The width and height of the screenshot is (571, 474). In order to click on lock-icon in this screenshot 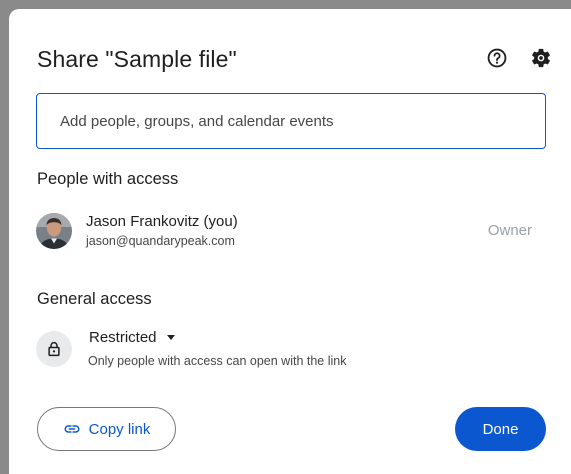, I will do `click(54, 349)`.